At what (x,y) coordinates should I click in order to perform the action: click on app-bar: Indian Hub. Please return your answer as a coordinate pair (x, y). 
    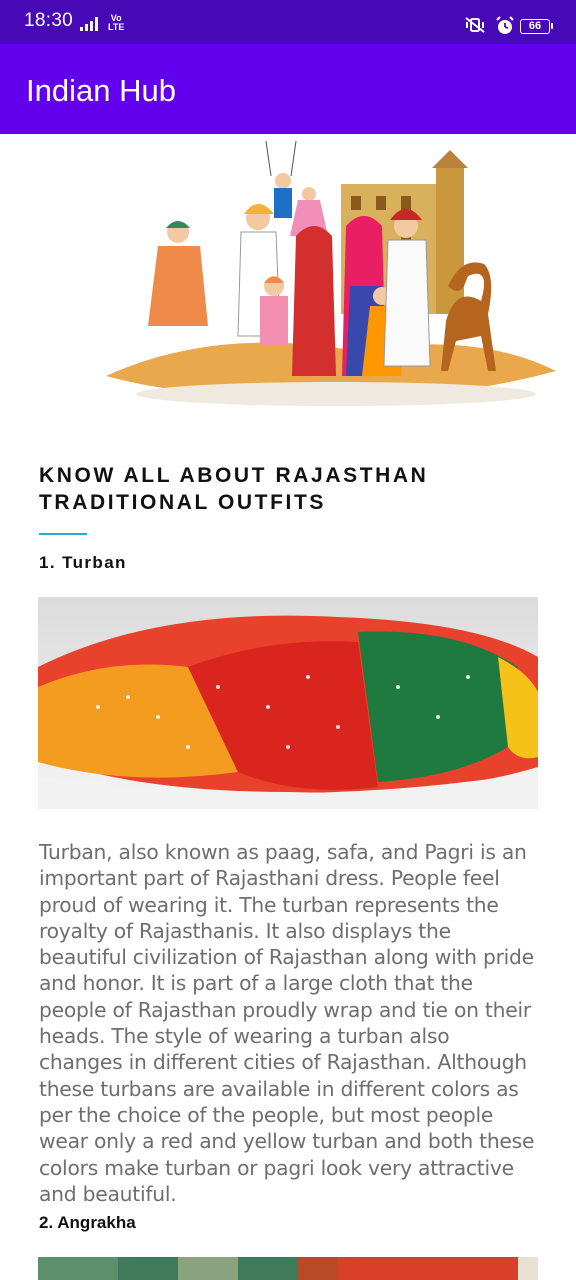
    Looking at the image, I should click on (288, 89).